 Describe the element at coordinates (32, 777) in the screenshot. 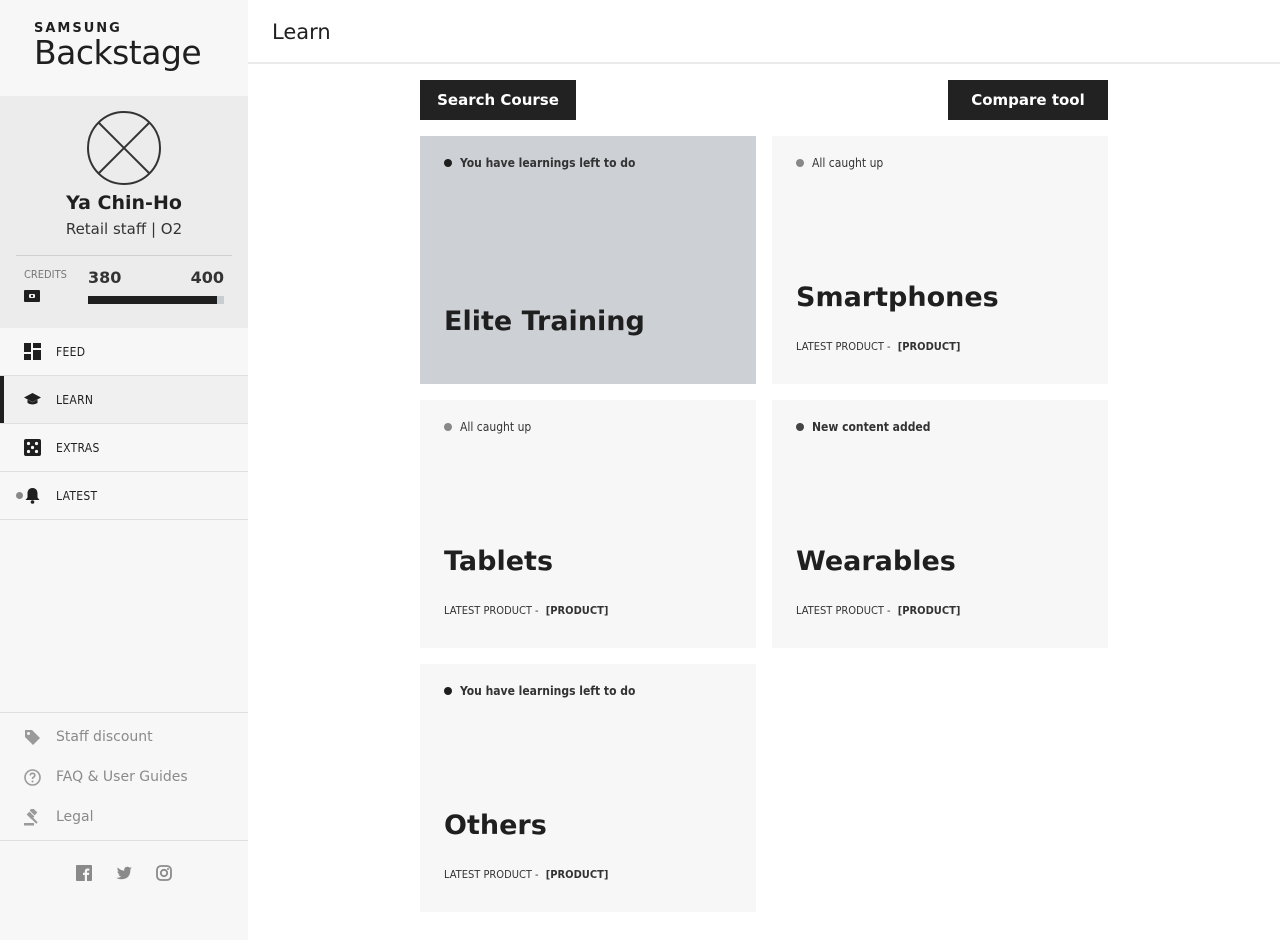

I see `help-circle-icon` at that location.